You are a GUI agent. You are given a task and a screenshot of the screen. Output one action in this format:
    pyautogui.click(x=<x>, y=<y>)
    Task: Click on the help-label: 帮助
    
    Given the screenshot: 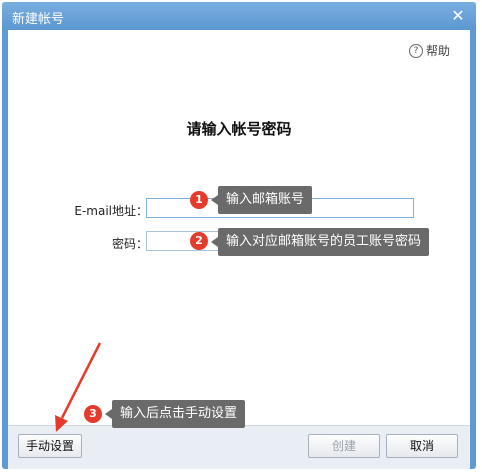 What is the action you would take?
    pyautogui.click(x=437, y=51)
    